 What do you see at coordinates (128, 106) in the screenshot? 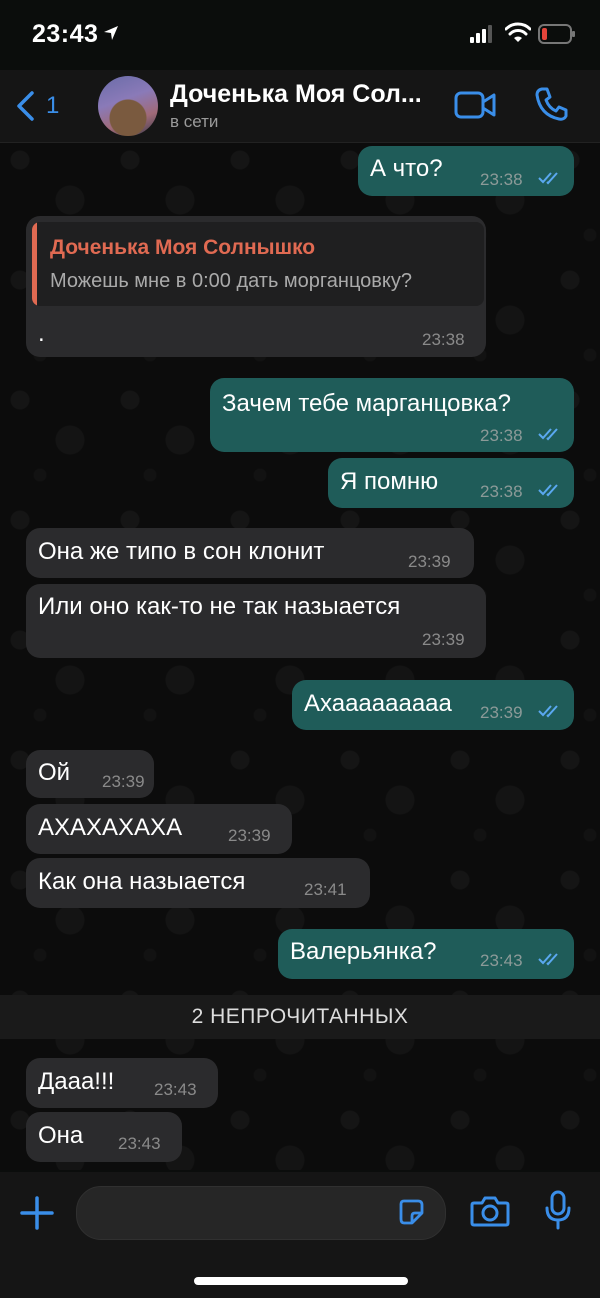
I see `contact-avatar` at bounding box center [128, 106].